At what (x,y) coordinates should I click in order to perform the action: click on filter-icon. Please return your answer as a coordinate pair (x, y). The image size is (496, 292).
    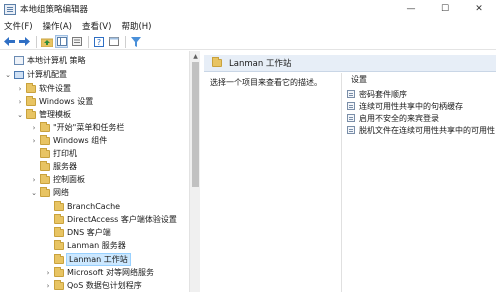
    Looking at the image, I should click on (135, 41).